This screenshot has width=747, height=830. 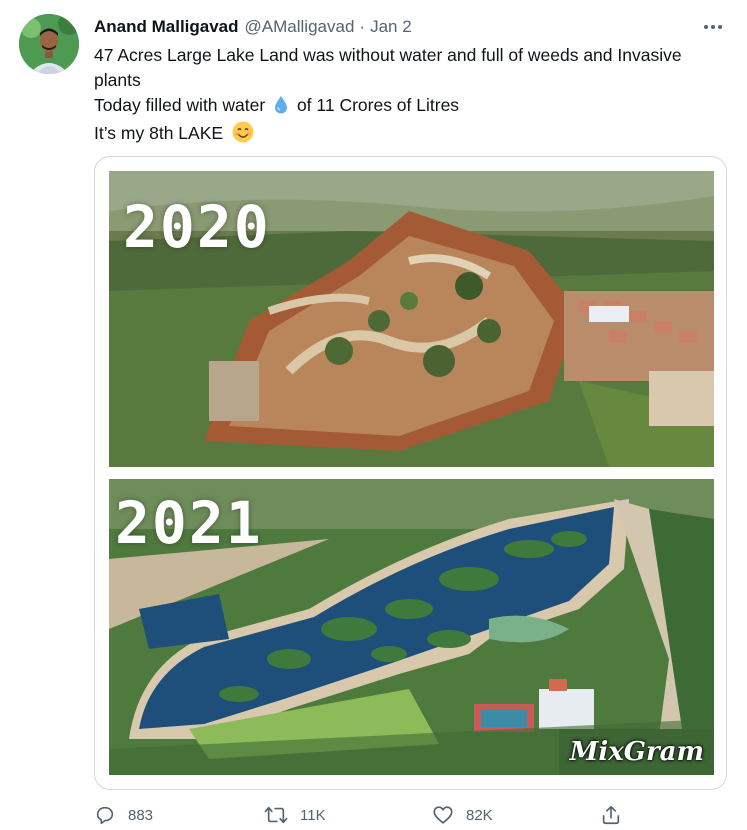 What do you see at coordinates (105, 815) in the screenshot?
I see `reply-icon` at bounding box center [105, 815].